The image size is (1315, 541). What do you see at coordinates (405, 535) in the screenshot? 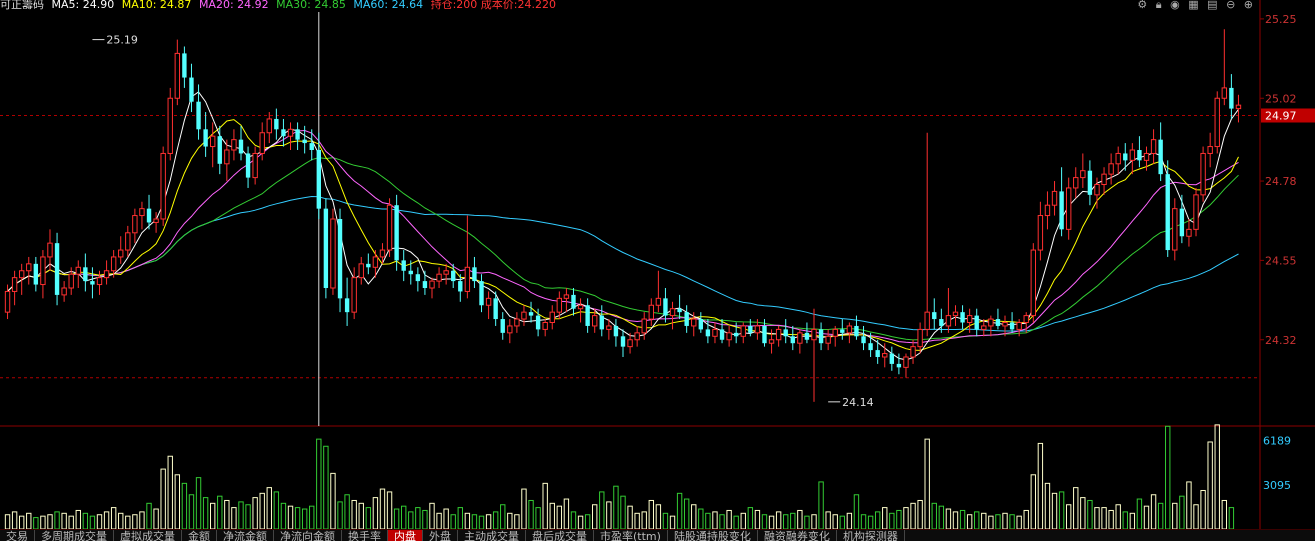
I see `tab-7: 内盘` at bounding box center [405, 535].